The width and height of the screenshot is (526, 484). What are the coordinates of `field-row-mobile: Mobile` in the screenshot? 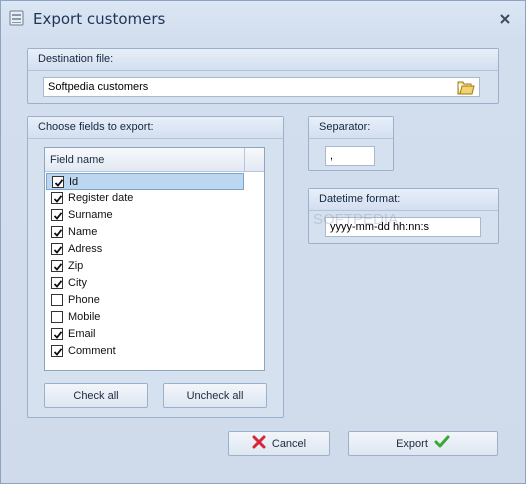 It's located at (145, 317).